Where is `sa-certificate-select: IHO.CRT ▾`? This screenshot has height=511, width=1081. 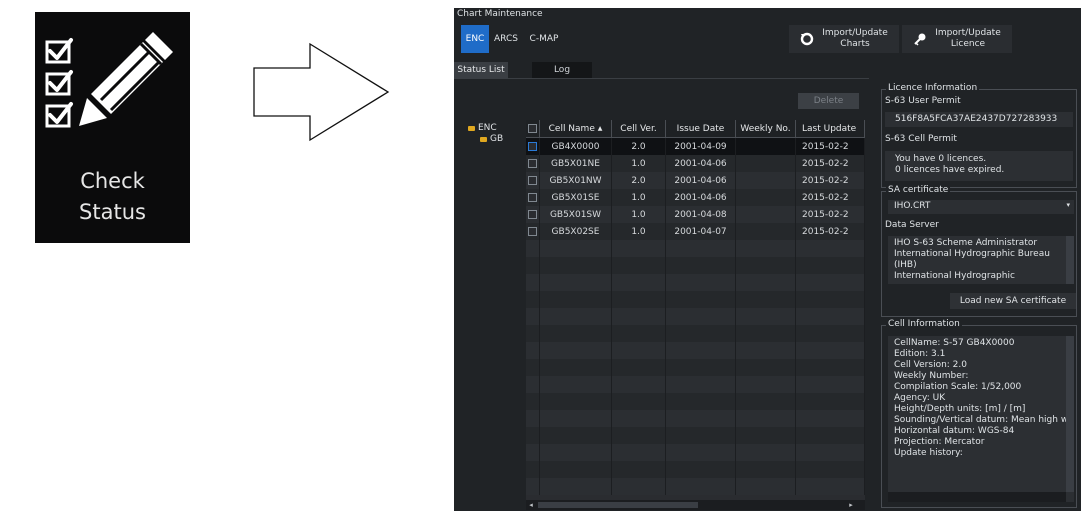
sa-certificate-select: IHO.CRT ▾ is located at coordinates (981, 207).